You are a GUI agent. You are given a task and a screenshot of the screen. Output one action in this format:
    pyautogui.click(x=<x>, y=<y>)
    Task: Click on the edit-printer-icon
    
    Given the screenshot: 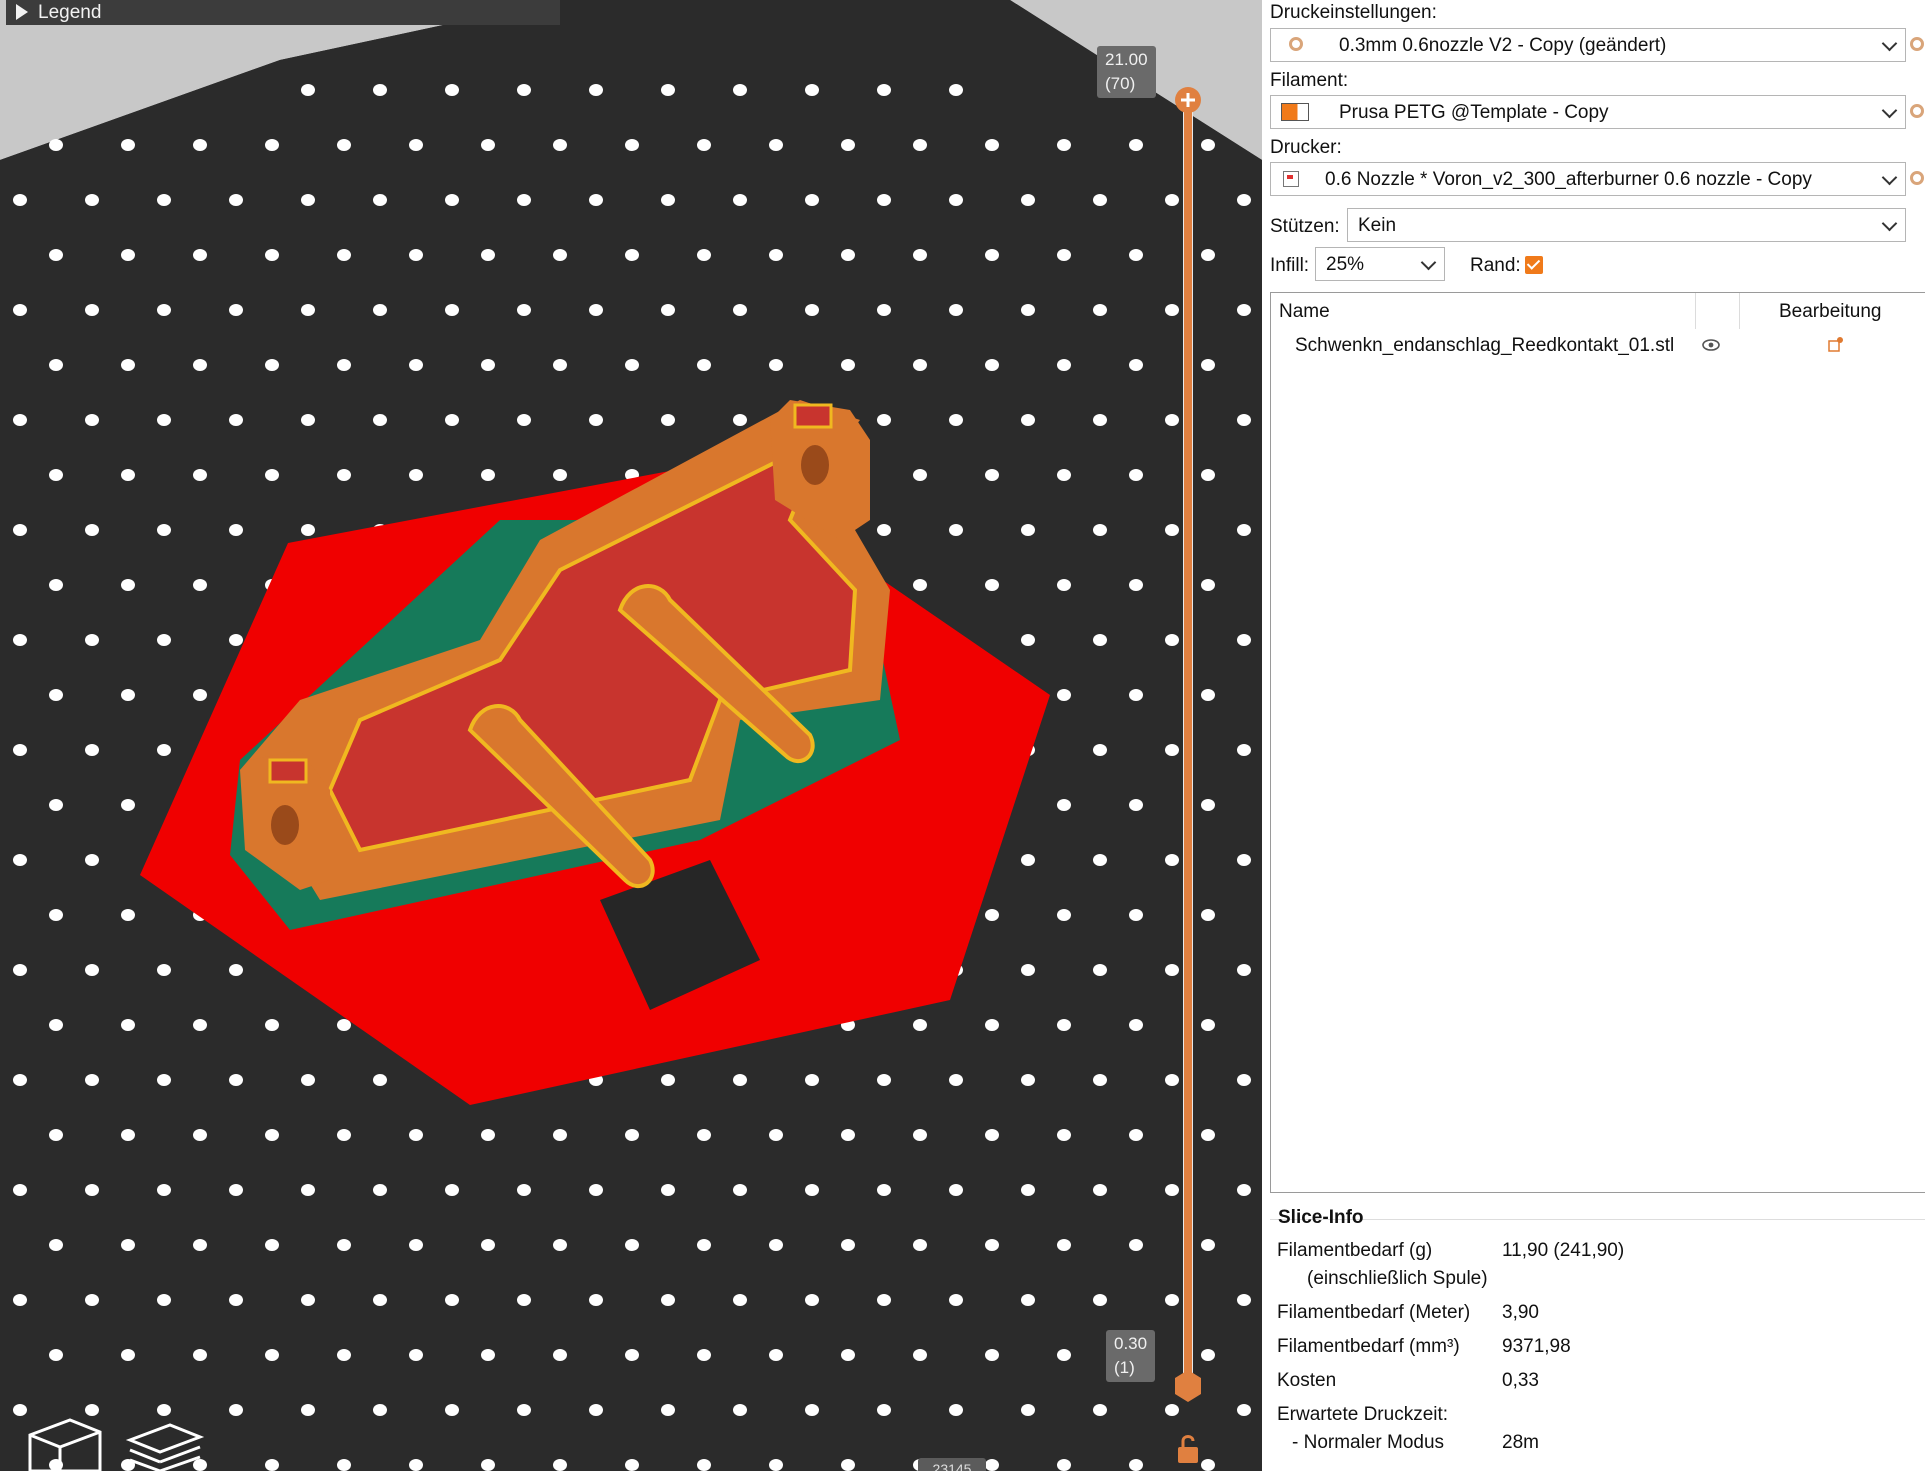 What is the action you would take?
    pyautogui.click(x=1917, y=178)
    